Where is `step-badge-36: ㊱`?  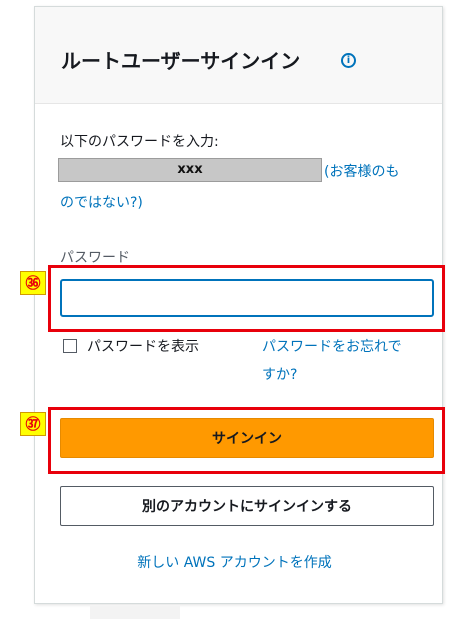 step-badge-36: ㊱ is located at coordinates (33, 283).